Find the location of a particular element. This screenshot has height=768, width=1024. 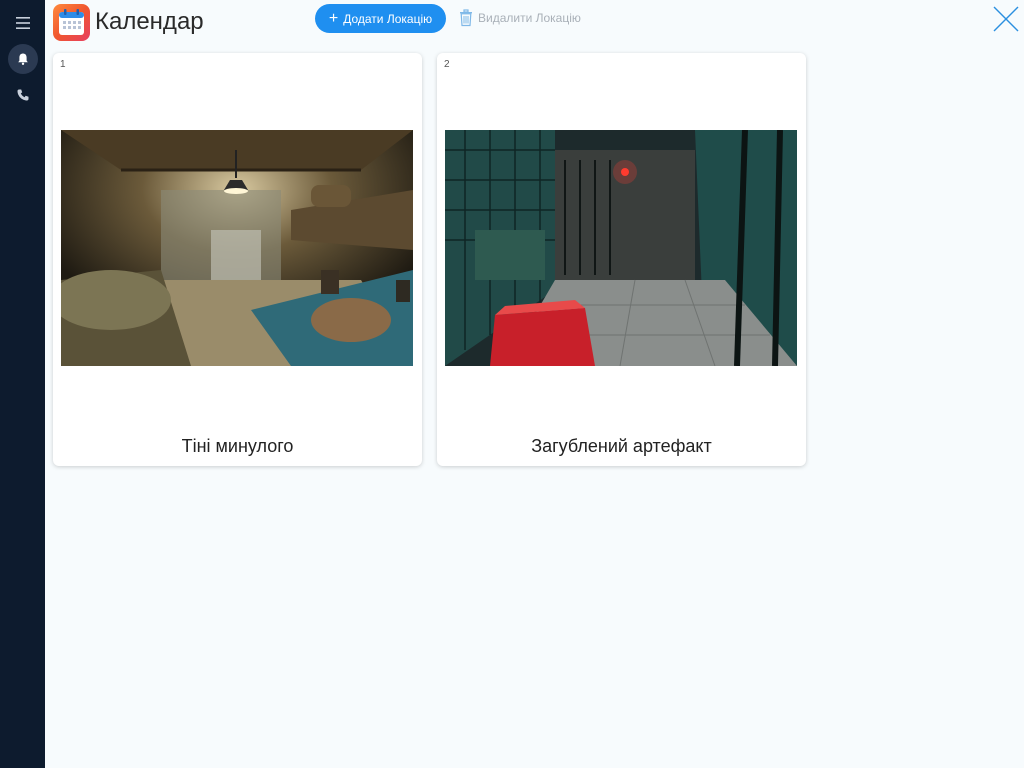

notifications-button is located at coordinates (23, 59).